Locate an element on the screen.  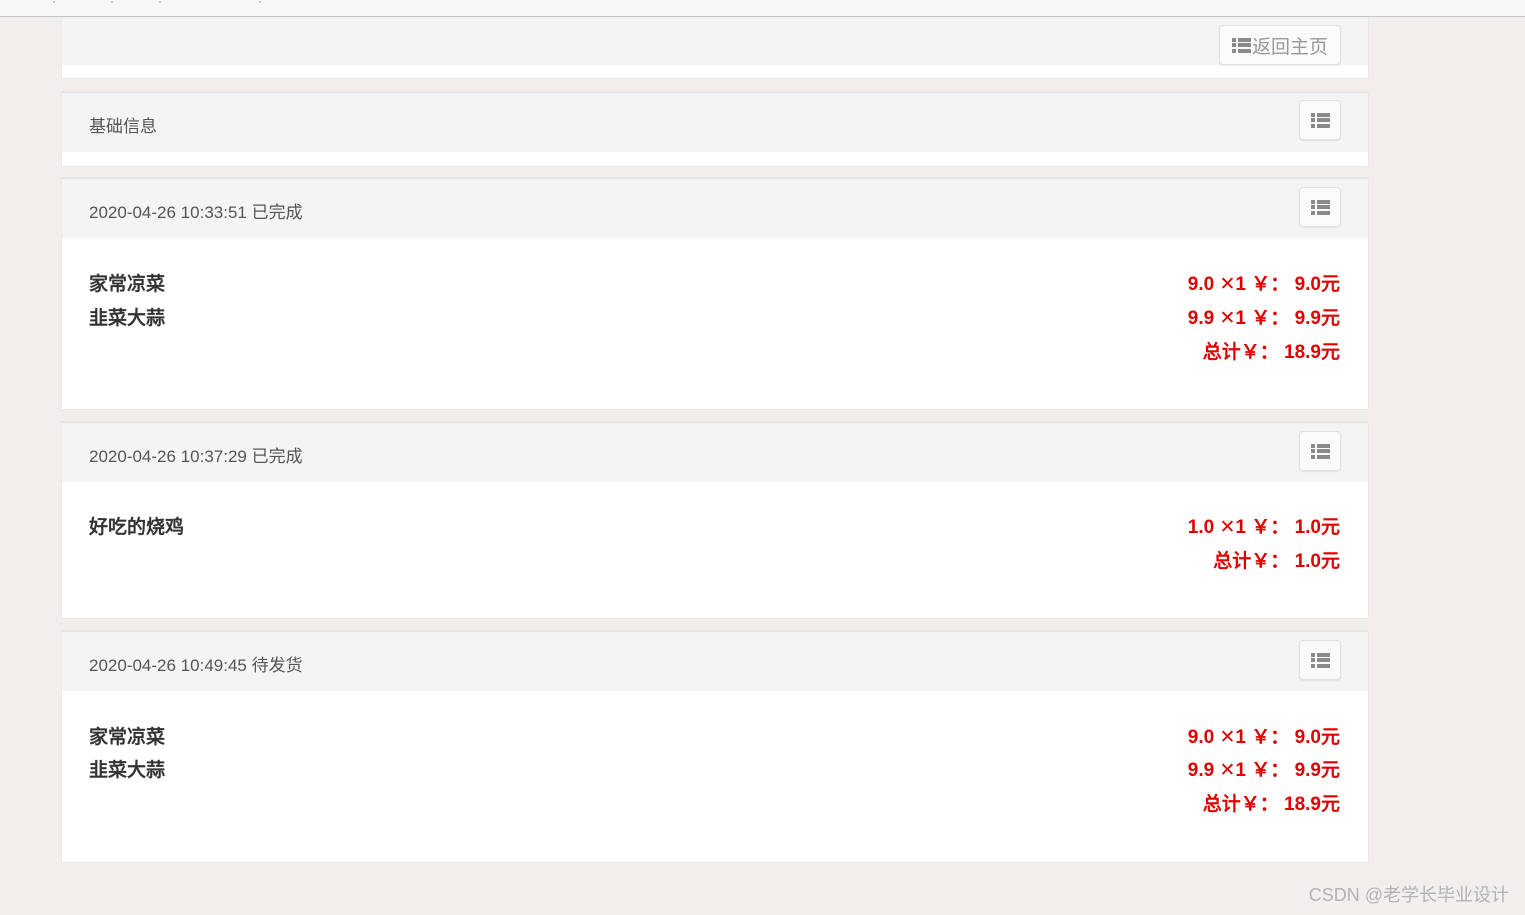
basic-info-panel: 基础信息 is located at coordinates (715, 129).